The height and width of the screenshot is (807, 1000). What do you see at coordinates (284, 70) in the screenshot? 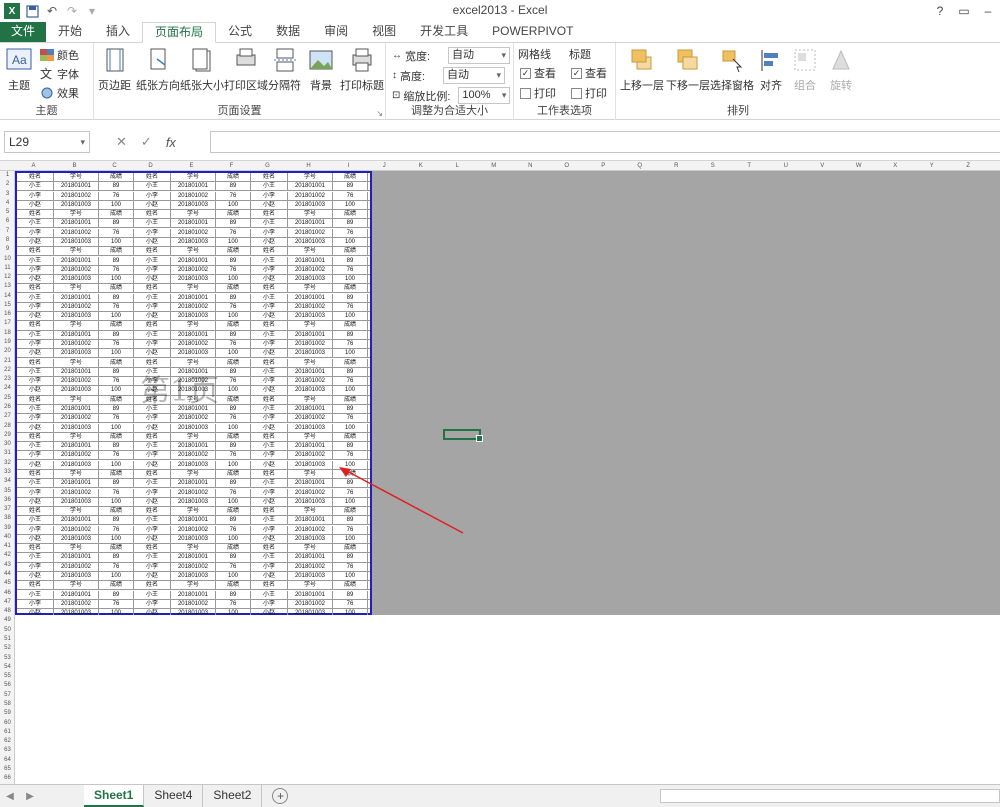
I see `breaks-button: 分隔符` at bounding box center [284, 70].